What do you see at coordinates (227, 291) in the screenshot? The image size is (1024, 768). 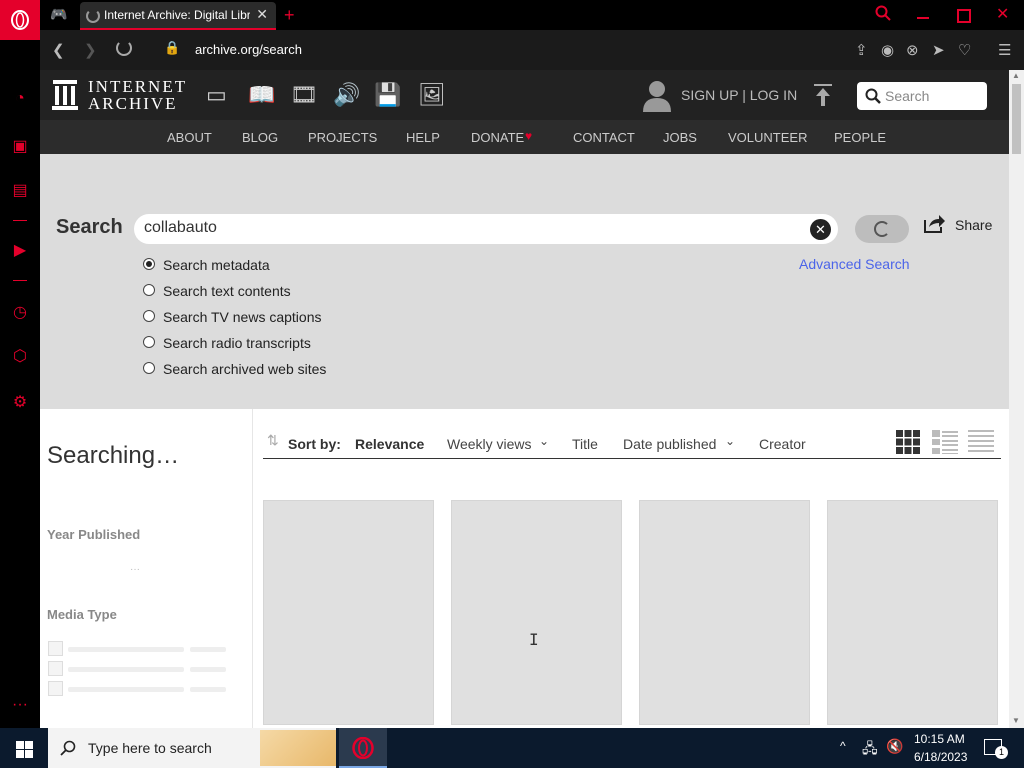 I see `option-text-label: Search text contents` at bounding box center [227, 291].